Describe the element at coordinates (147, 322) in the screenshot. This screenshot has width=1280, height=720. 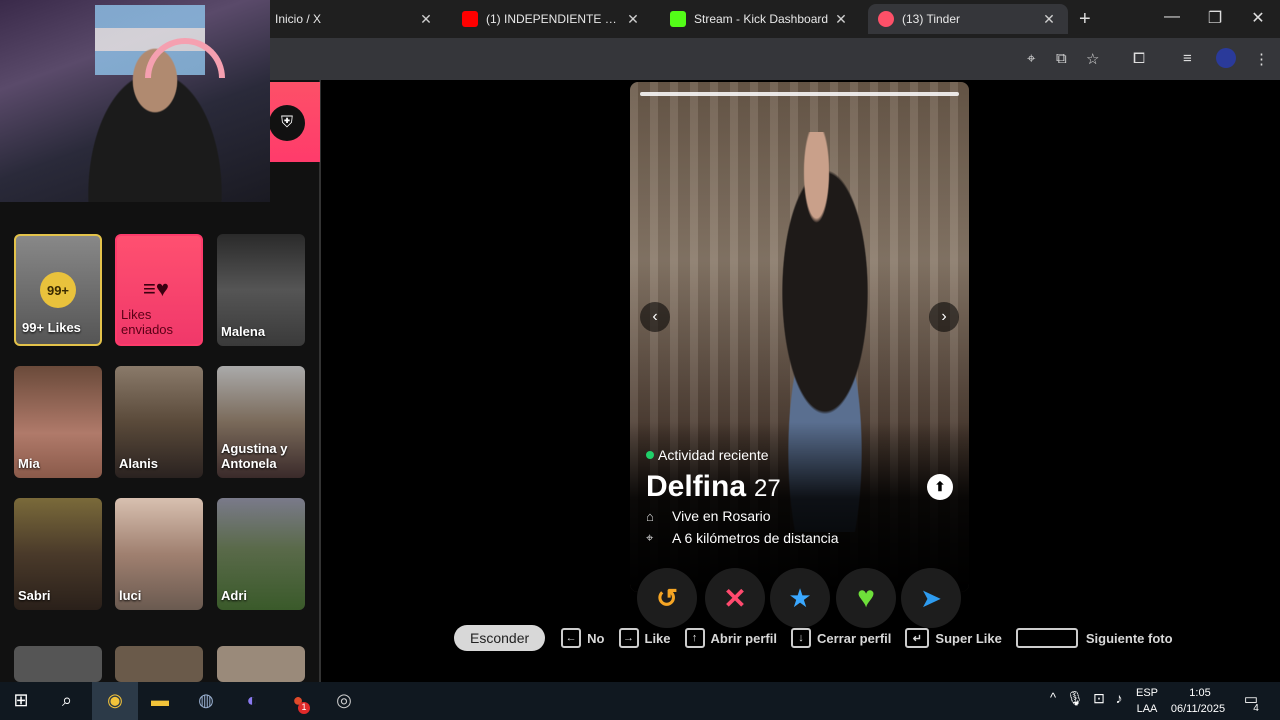
I see `likes-sent-label: Likes enviados` at that location.